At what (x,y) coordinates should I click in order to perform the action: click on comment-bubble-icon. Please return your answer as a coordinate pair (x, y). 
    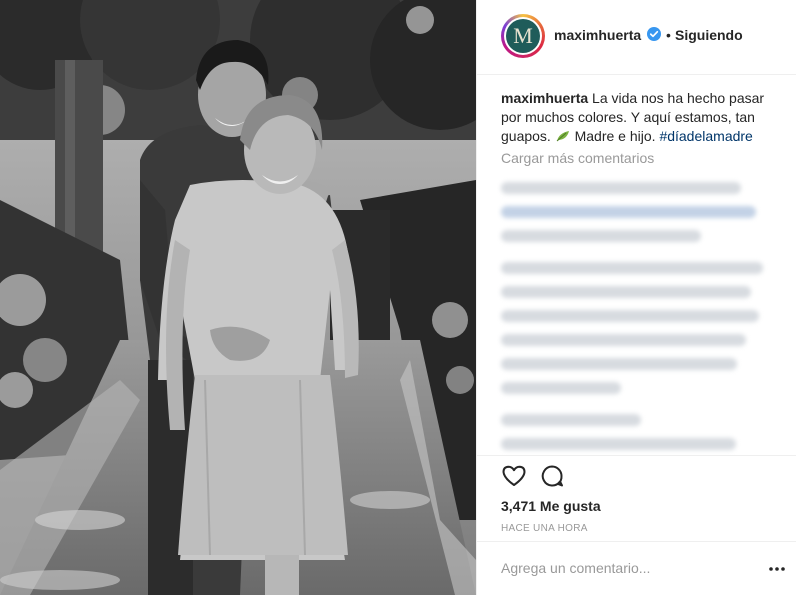
    Looking at the image, I should click on (553, 476).